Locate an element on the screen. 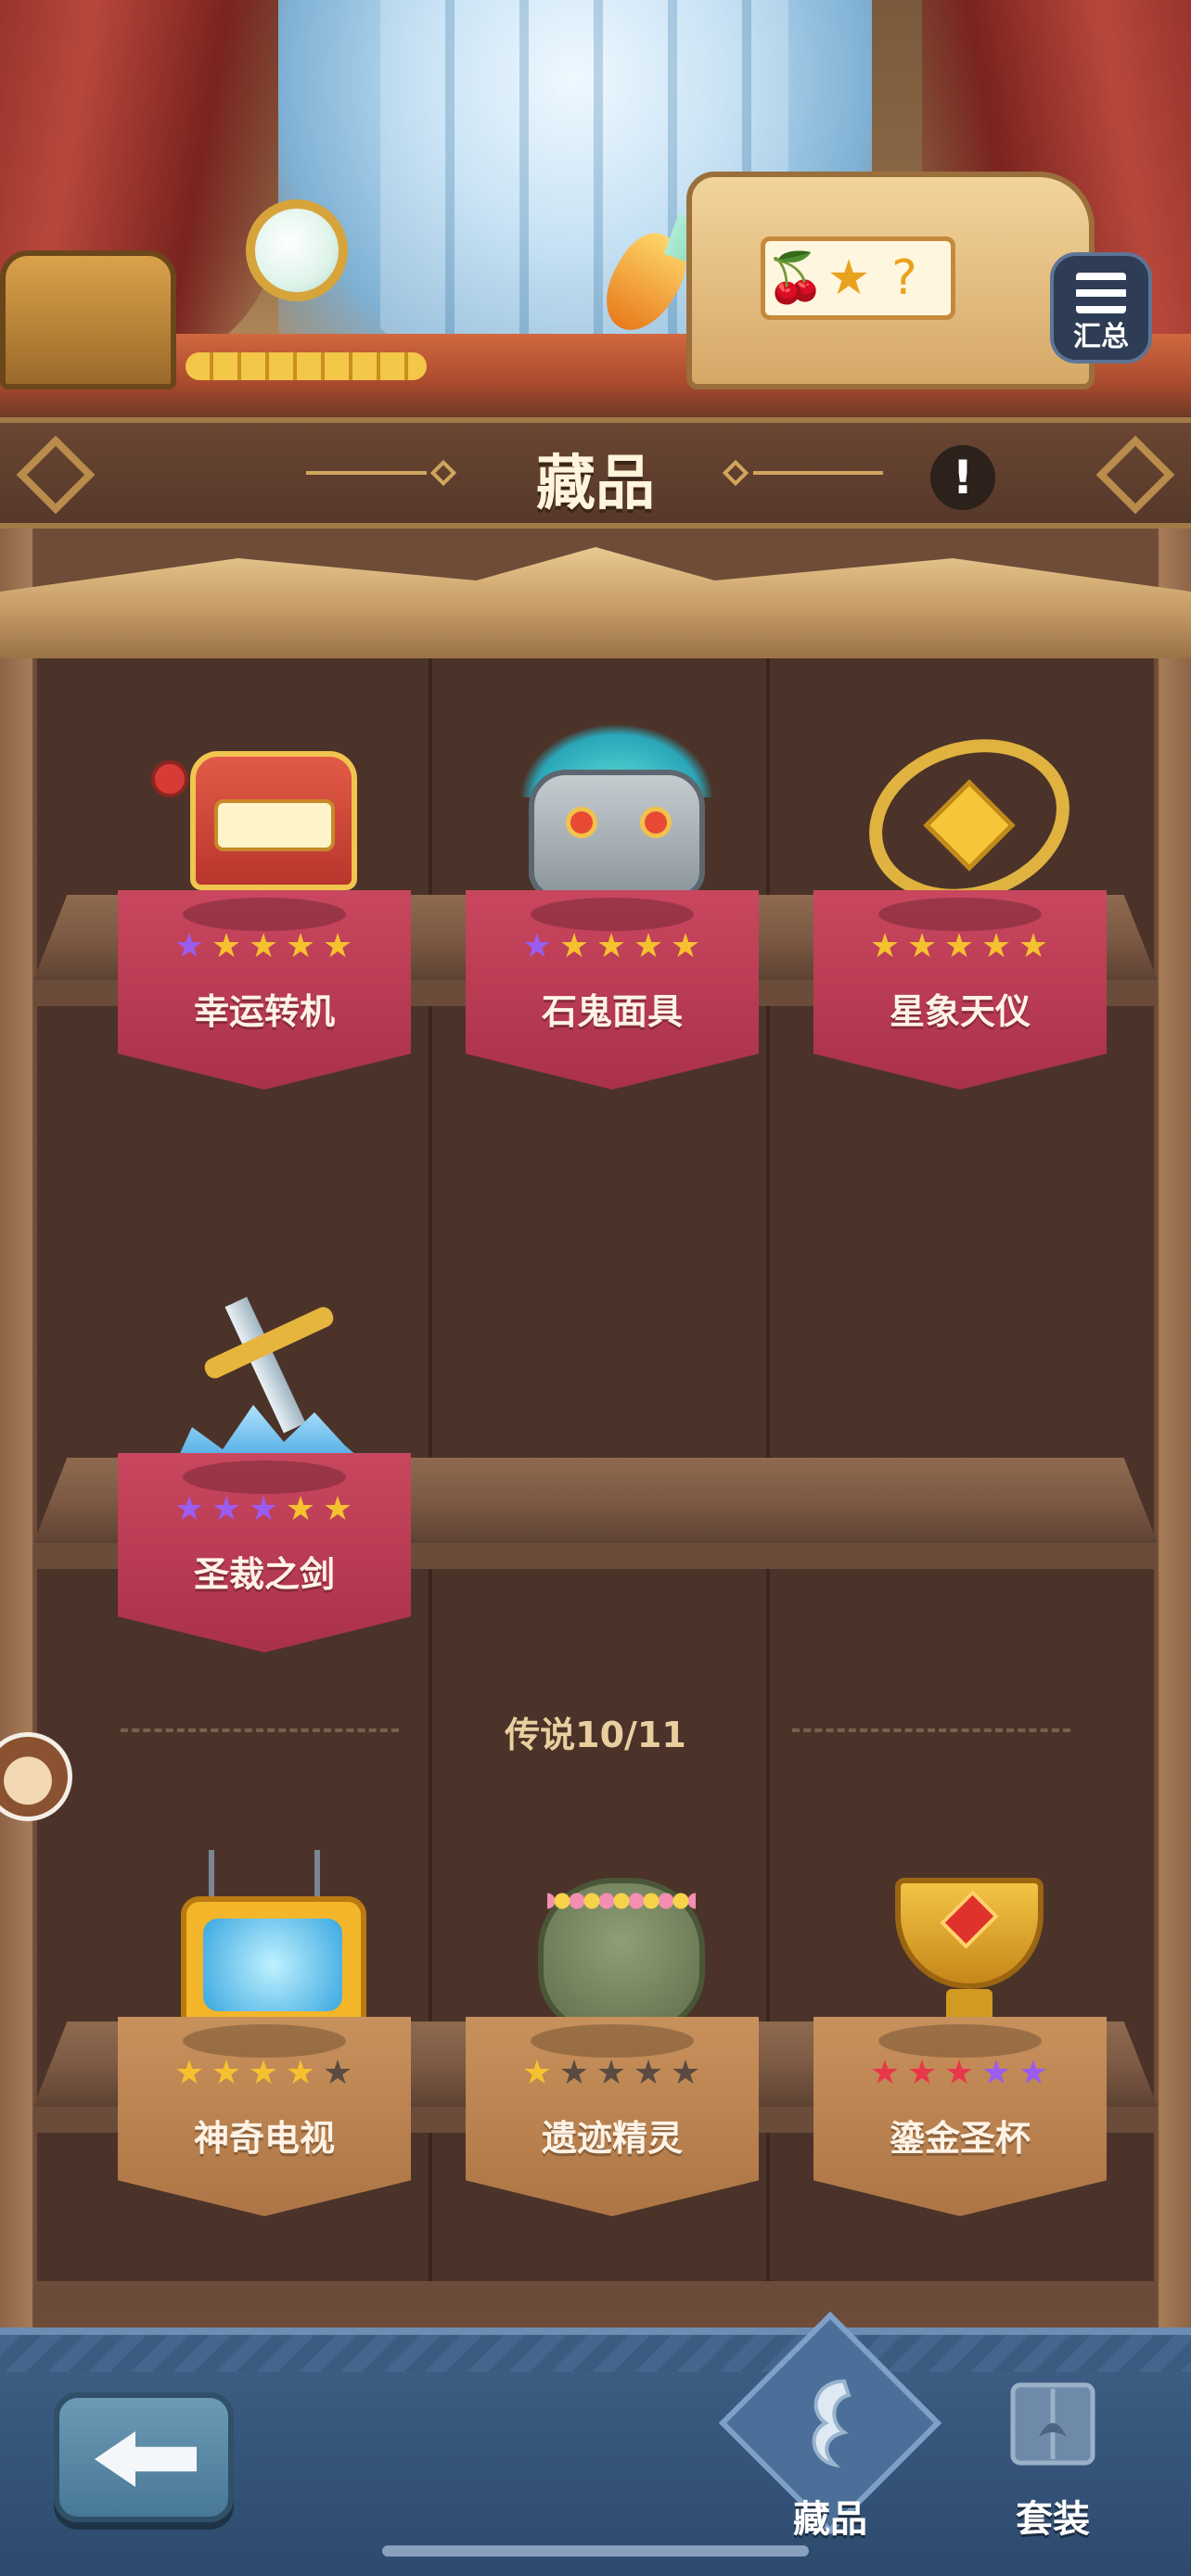  collection-item: ★ ★ ★ ★ ★ 星象天仪 is located at coordinates (960, 908).